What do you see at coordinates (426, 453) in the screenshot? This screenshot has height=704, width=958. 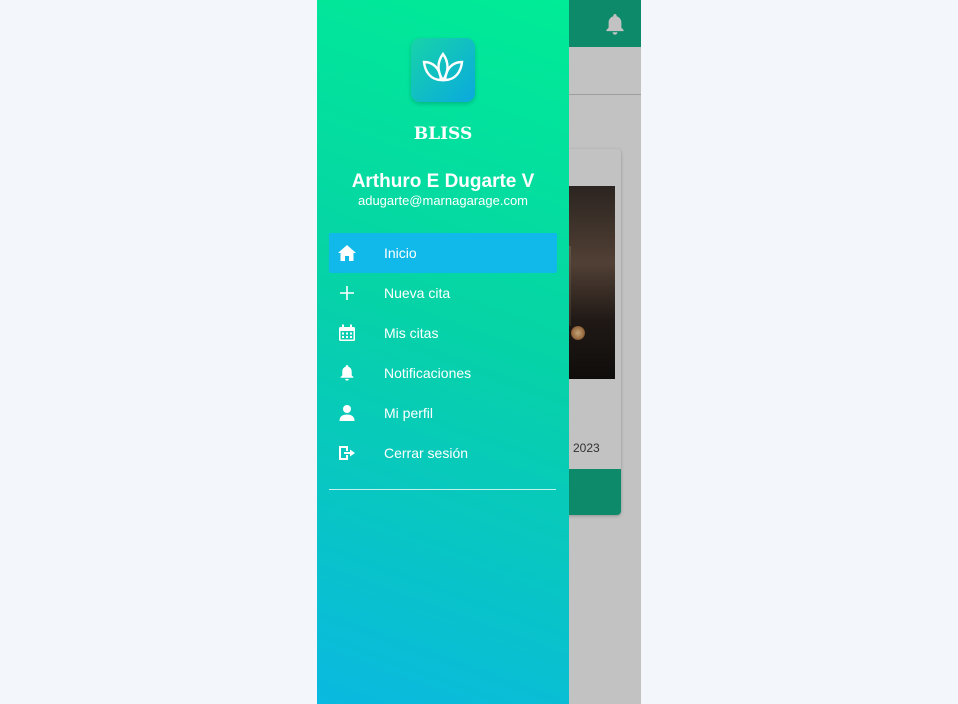 I see `menu-item-label: Cerrar sesión` at bounding box center [426, 453].